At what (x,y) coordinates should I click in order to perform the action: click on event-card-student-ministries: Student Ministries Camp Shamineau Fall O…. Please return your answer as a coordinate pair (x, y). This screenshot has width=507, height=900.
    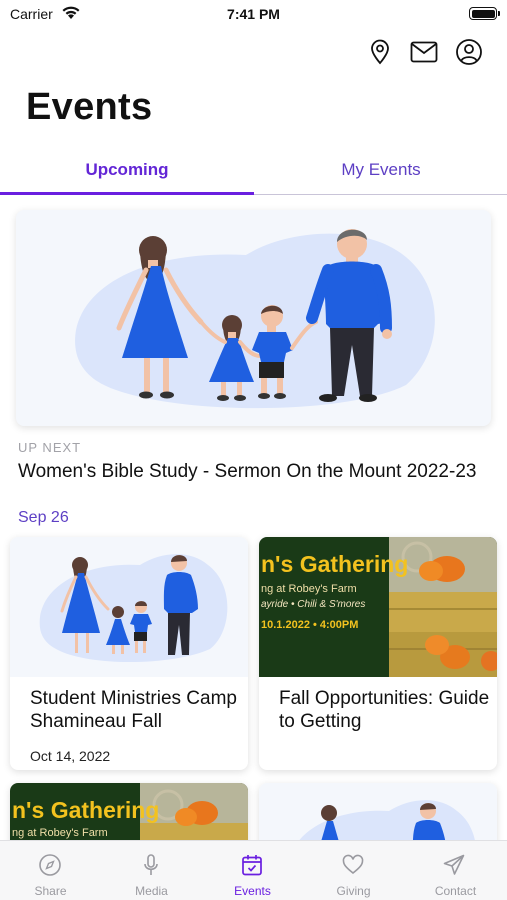
    Looking at the image, I should click on (129, 653).